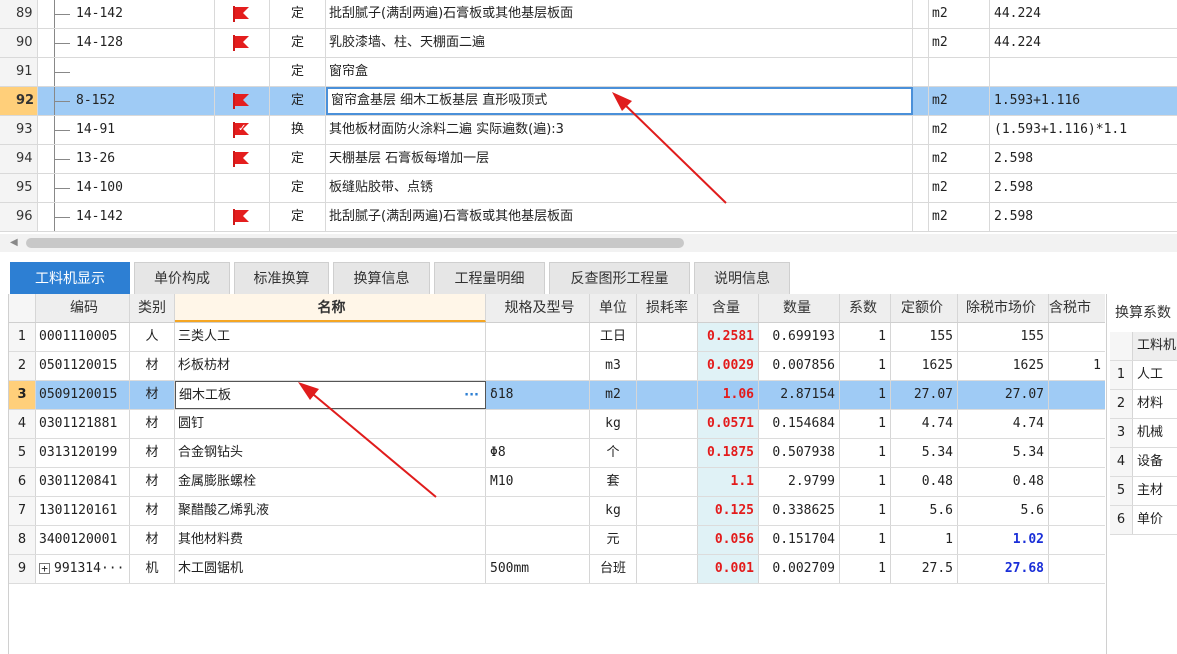  What do you see at coordinates (83, 395) in the screenshot?
I see `resource-code-cell: 0509120015` at bounding box center [83, 395].